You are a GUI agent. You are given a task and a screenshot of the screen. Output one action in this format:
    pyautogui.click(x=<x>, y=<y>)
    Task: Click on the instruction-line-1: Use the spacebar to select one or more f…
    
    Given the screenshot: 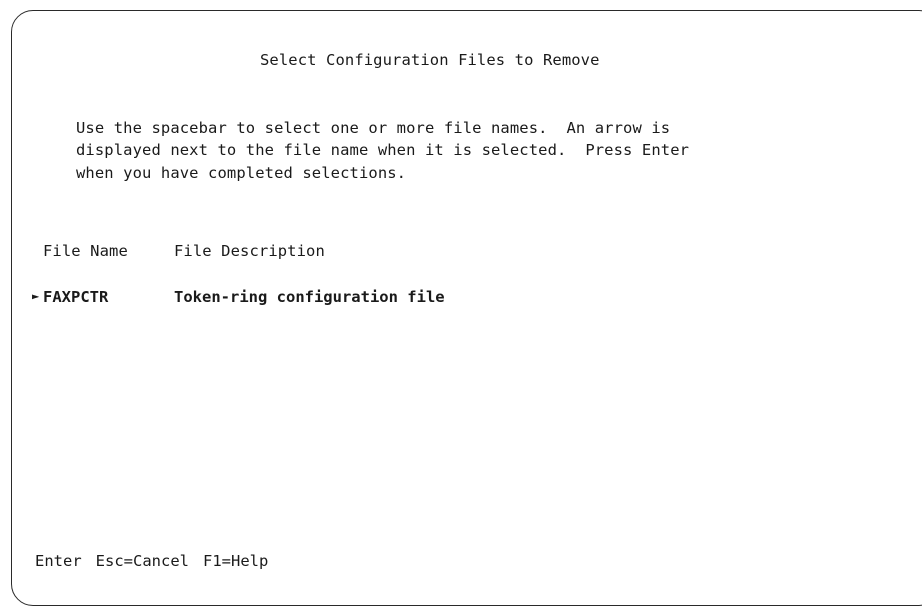 What is the action you would take?
    pyautogui.click(x=373, y=128)
    